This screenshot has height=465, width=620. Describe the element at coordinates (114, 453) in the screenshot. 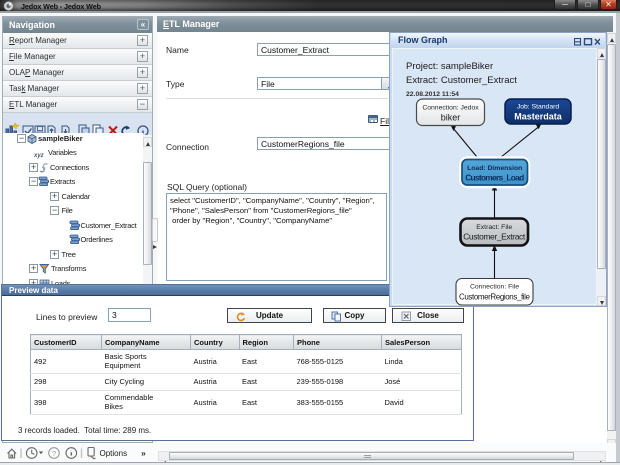

I see `svg-text: Options` at that location.